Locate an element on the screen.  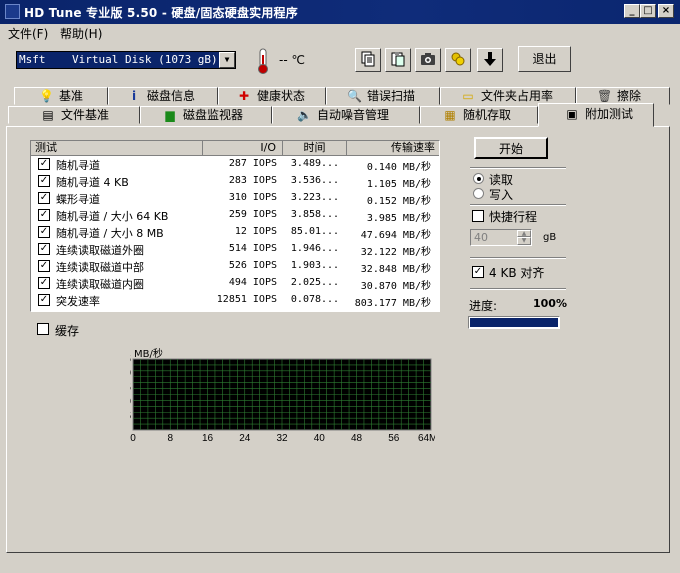
window-icon: ▣ is located at coordinates (572, 114).